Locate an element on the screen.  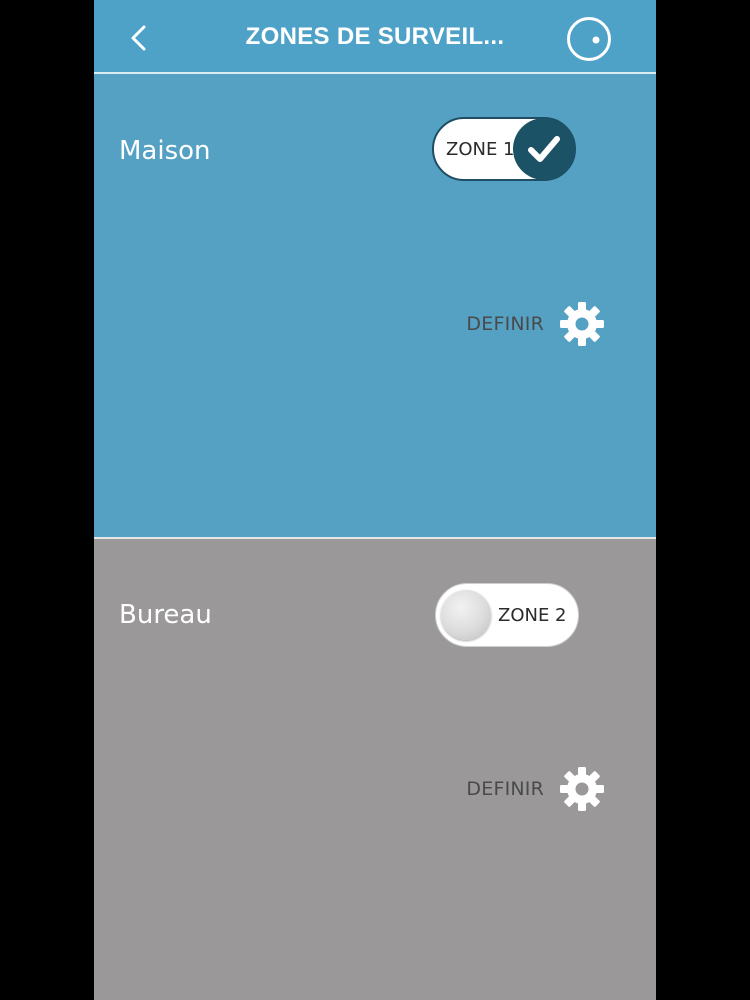
define-zone-1-button: DEFINIR is located at coordinates (536, 324).